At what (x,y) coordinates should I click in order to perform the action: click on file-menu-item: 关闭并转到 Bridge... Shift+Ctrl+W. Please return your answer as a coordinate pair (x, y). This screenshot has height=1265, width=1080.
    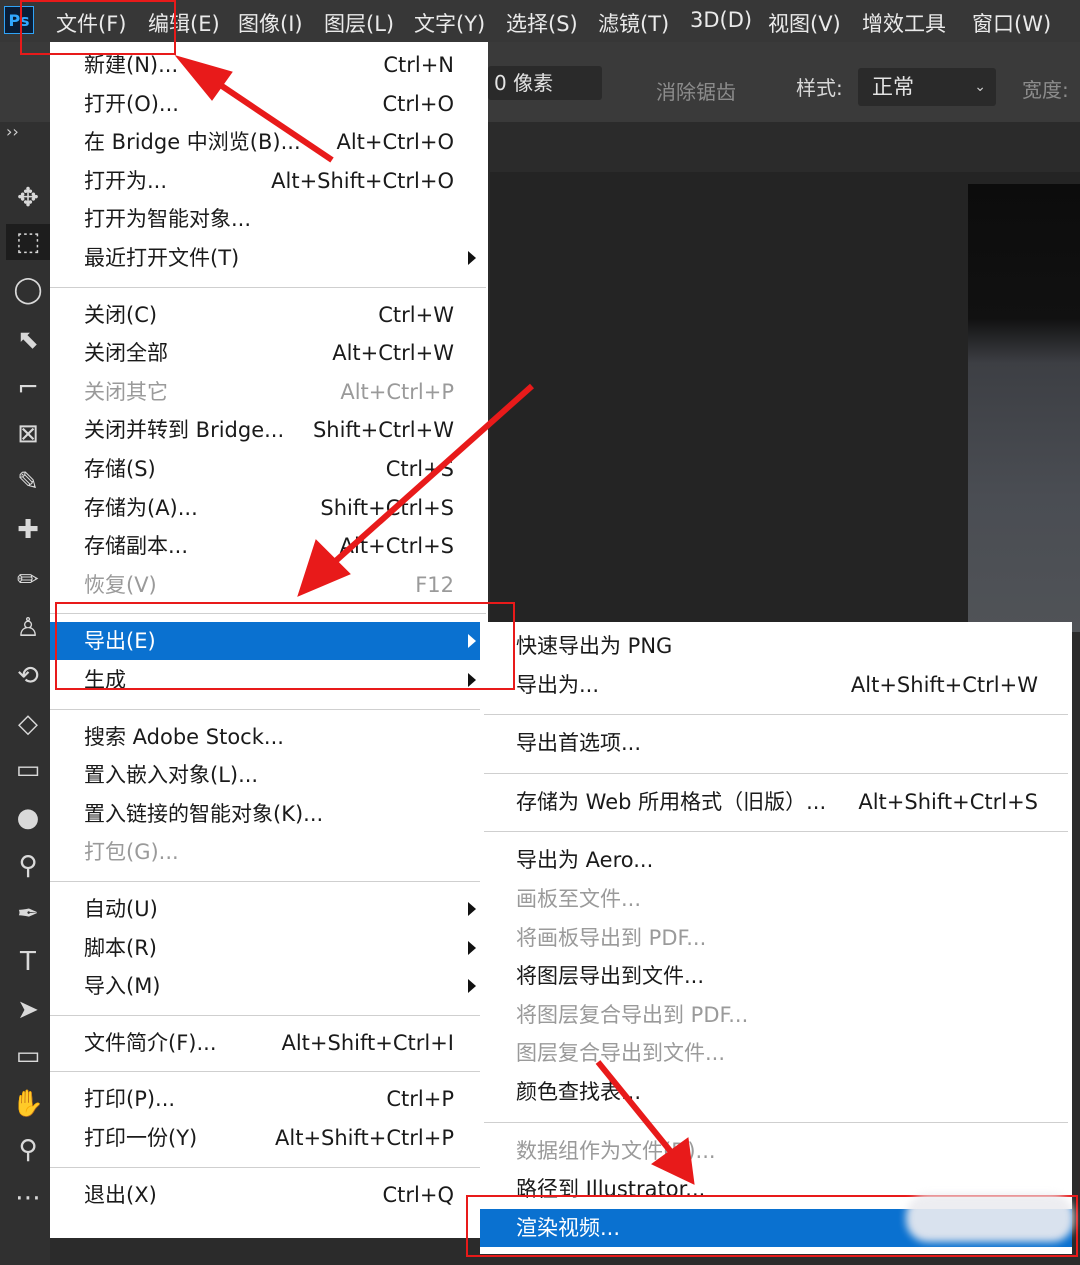
    Looking at the image, I should click on (269, 430).